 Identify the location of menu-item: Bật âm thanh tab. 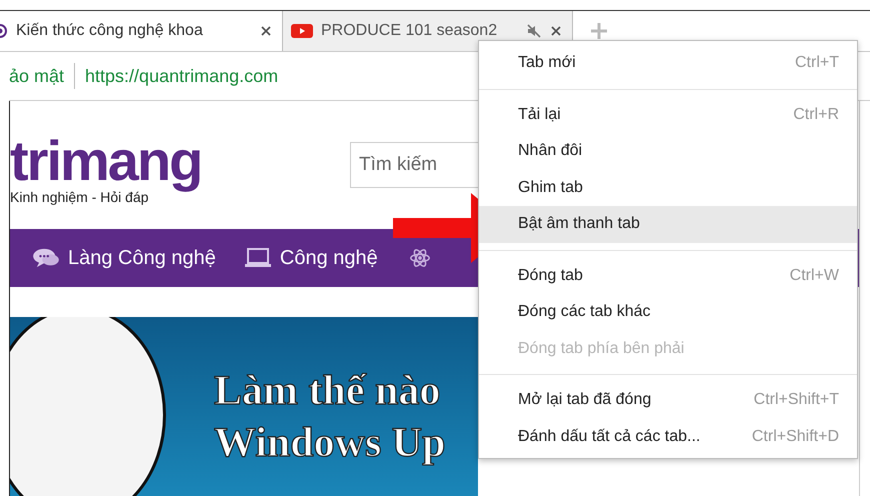
(668, 224).